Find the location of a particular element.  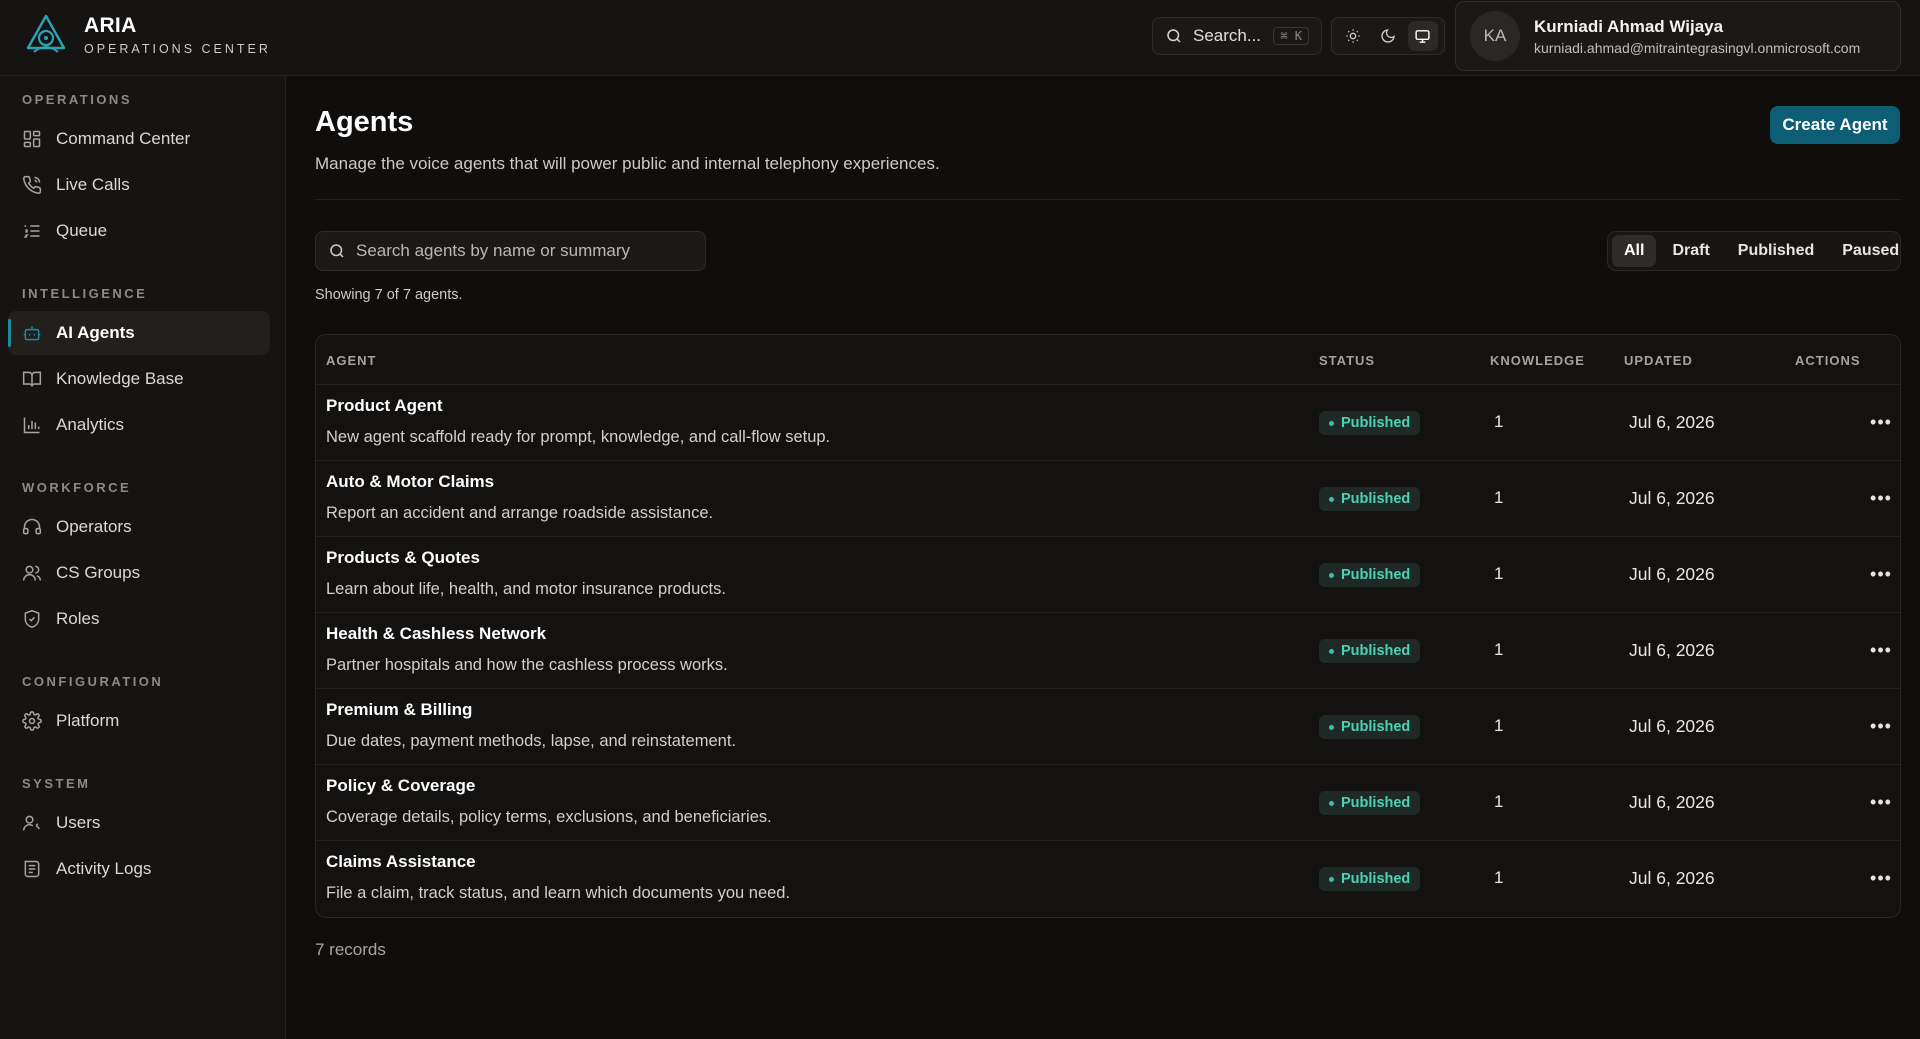

brand: ARIA OPERATIONS CENTER is located at coordinates (146, 36).